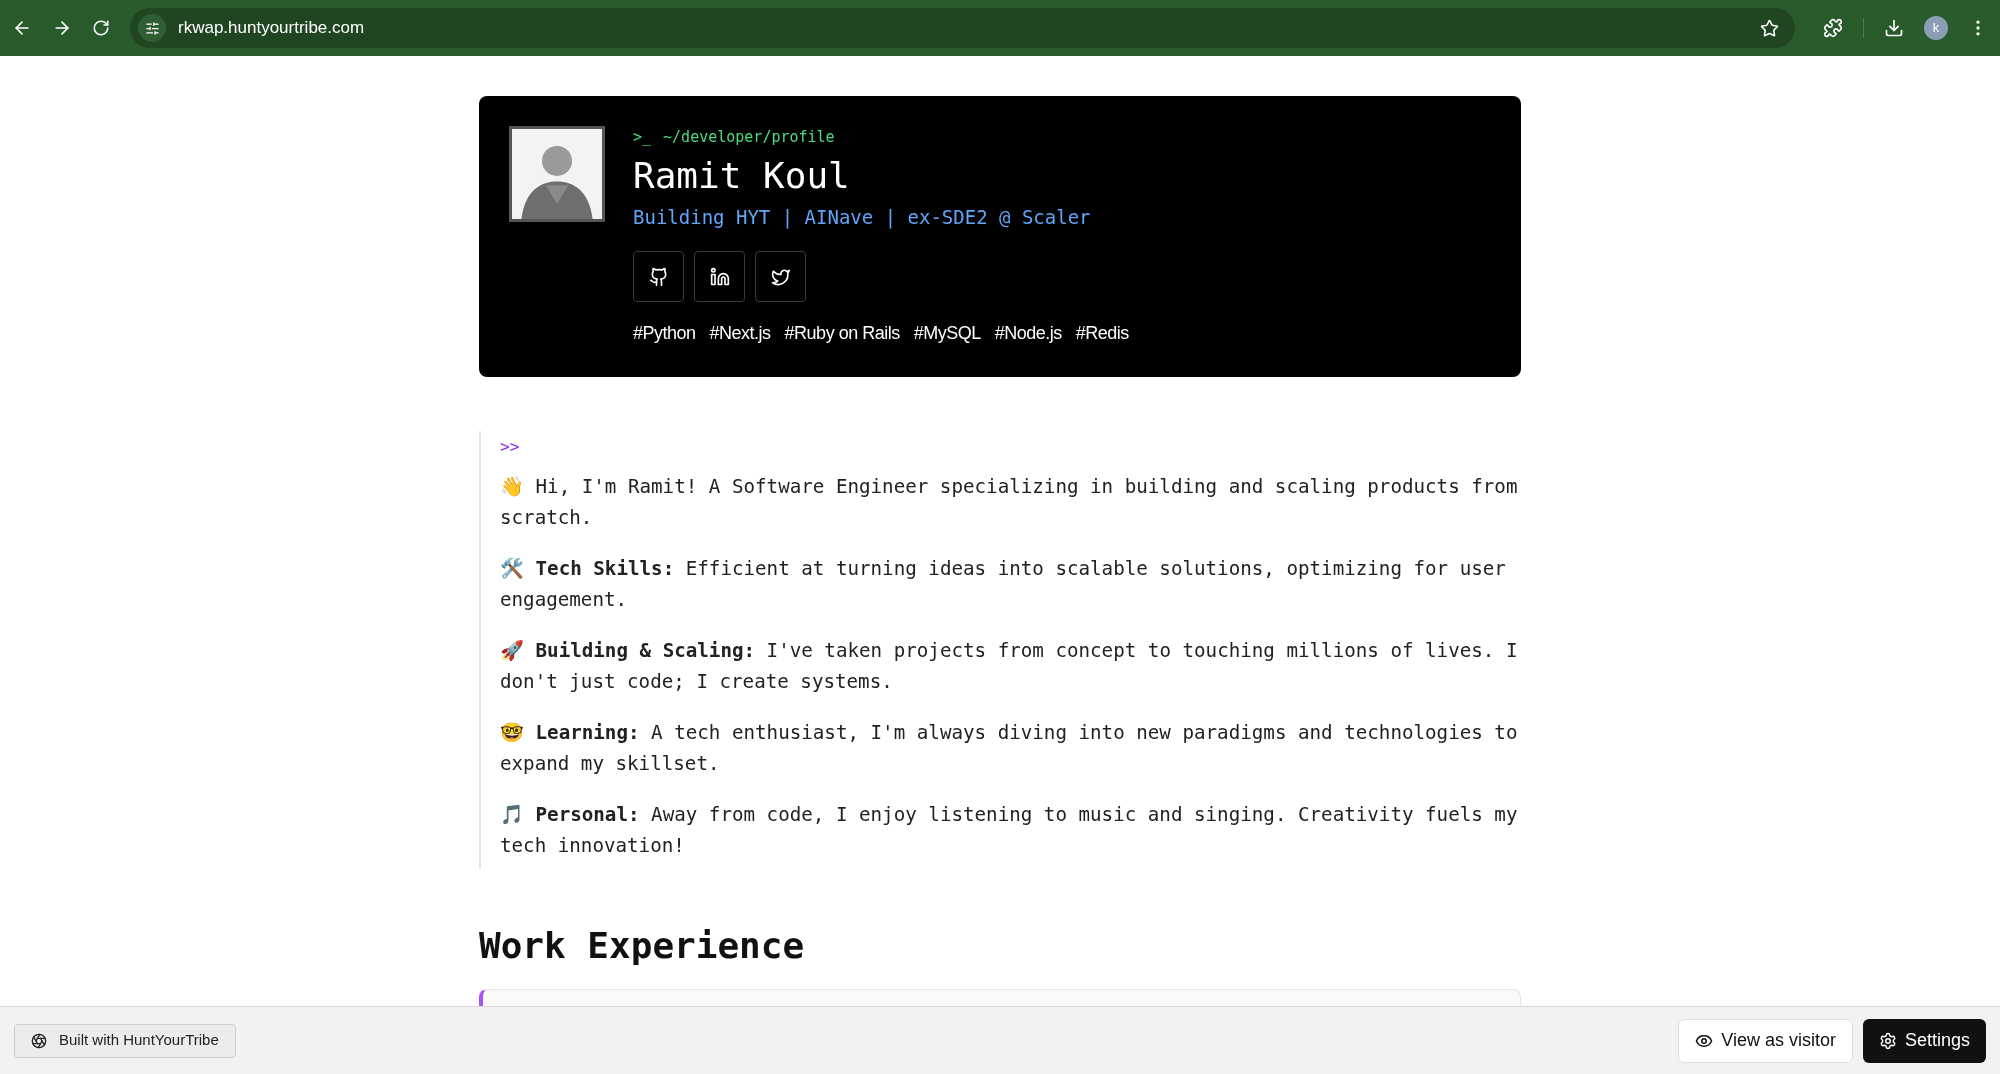 The height and width of the screenshot is (1074, 2000). I want to click on logo-icon, so click(39, 1040).